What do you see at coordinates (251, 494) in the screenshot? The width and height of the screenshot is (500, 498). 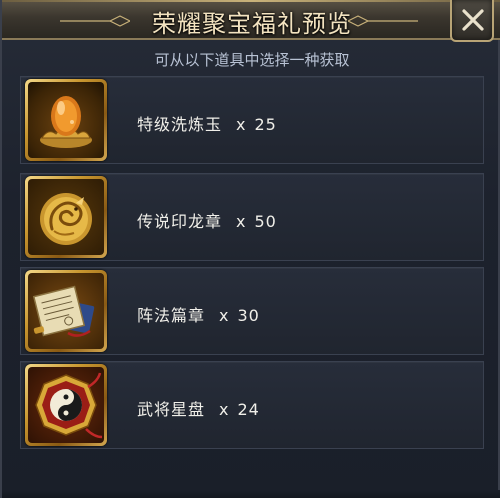 I see `panel-bottom-edge` at bounding box center [251, 494].